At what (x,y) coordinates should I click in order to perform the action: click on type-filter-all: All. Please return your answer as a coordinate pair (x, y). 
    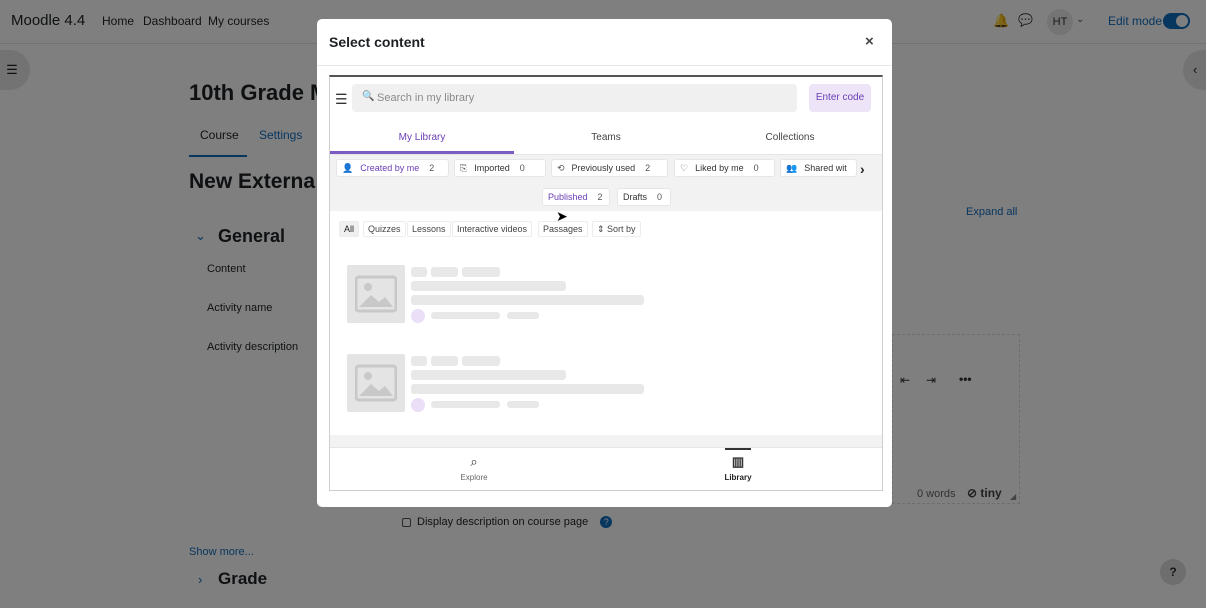
    Looking at the image, I should click on (349, 229).